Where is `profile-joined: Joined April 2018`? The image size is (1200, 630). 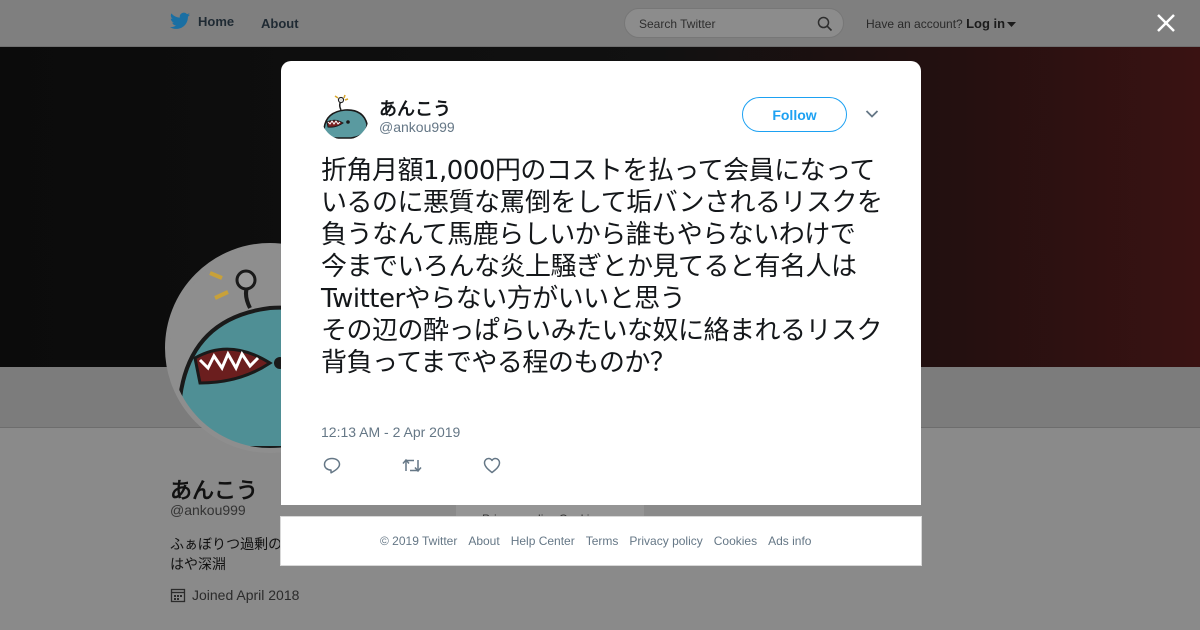 profile-joined: Joined April 2018 is located at coordinates (234, 595).